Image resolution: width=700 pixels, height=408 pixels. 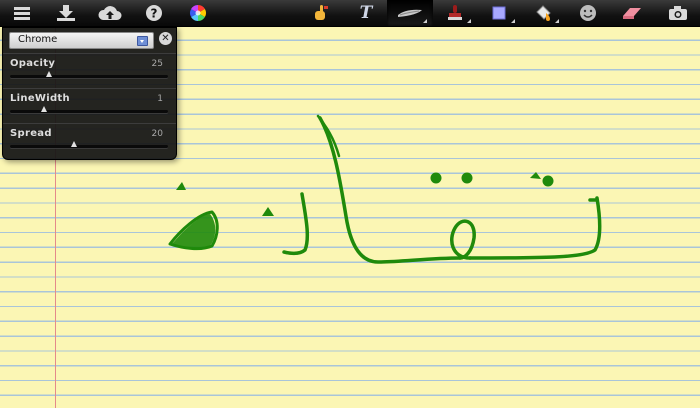 I want to click on menu-icon, so click(x=22, y=13).